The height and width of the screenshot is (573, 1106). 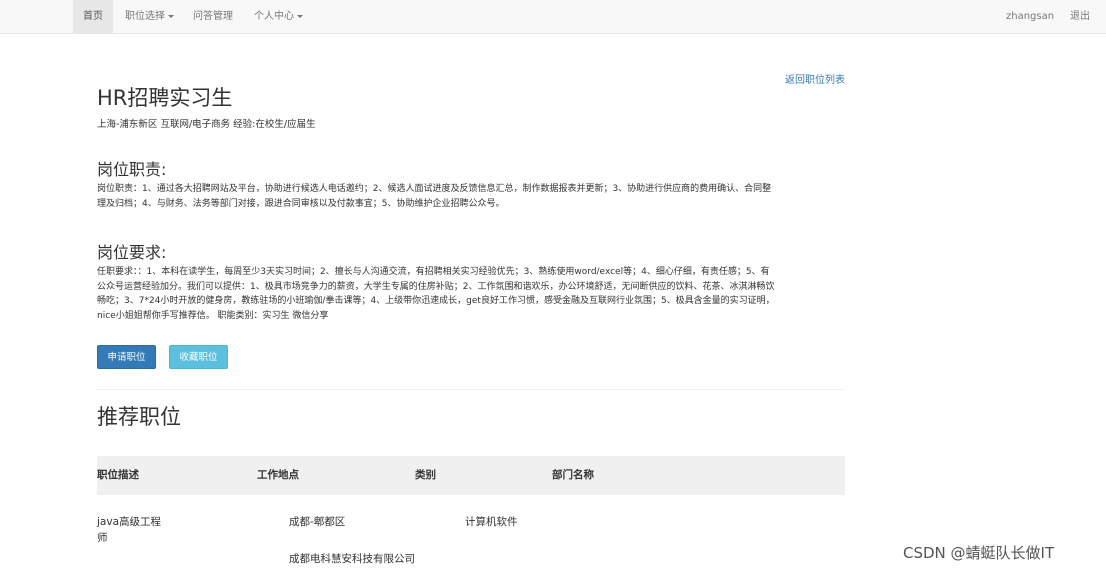 I want to click on nav-qa-manage: 问答管理, so click(x=213, y=16).